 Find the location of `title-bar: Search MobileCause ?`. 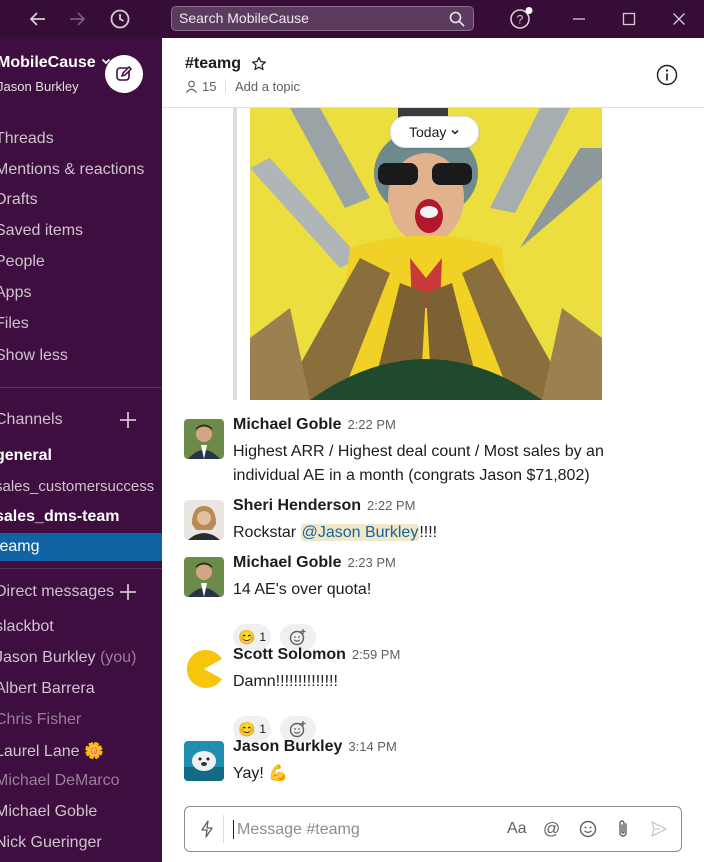

title-bar: Search MobileCause ? is located at coordinates (352, 19).